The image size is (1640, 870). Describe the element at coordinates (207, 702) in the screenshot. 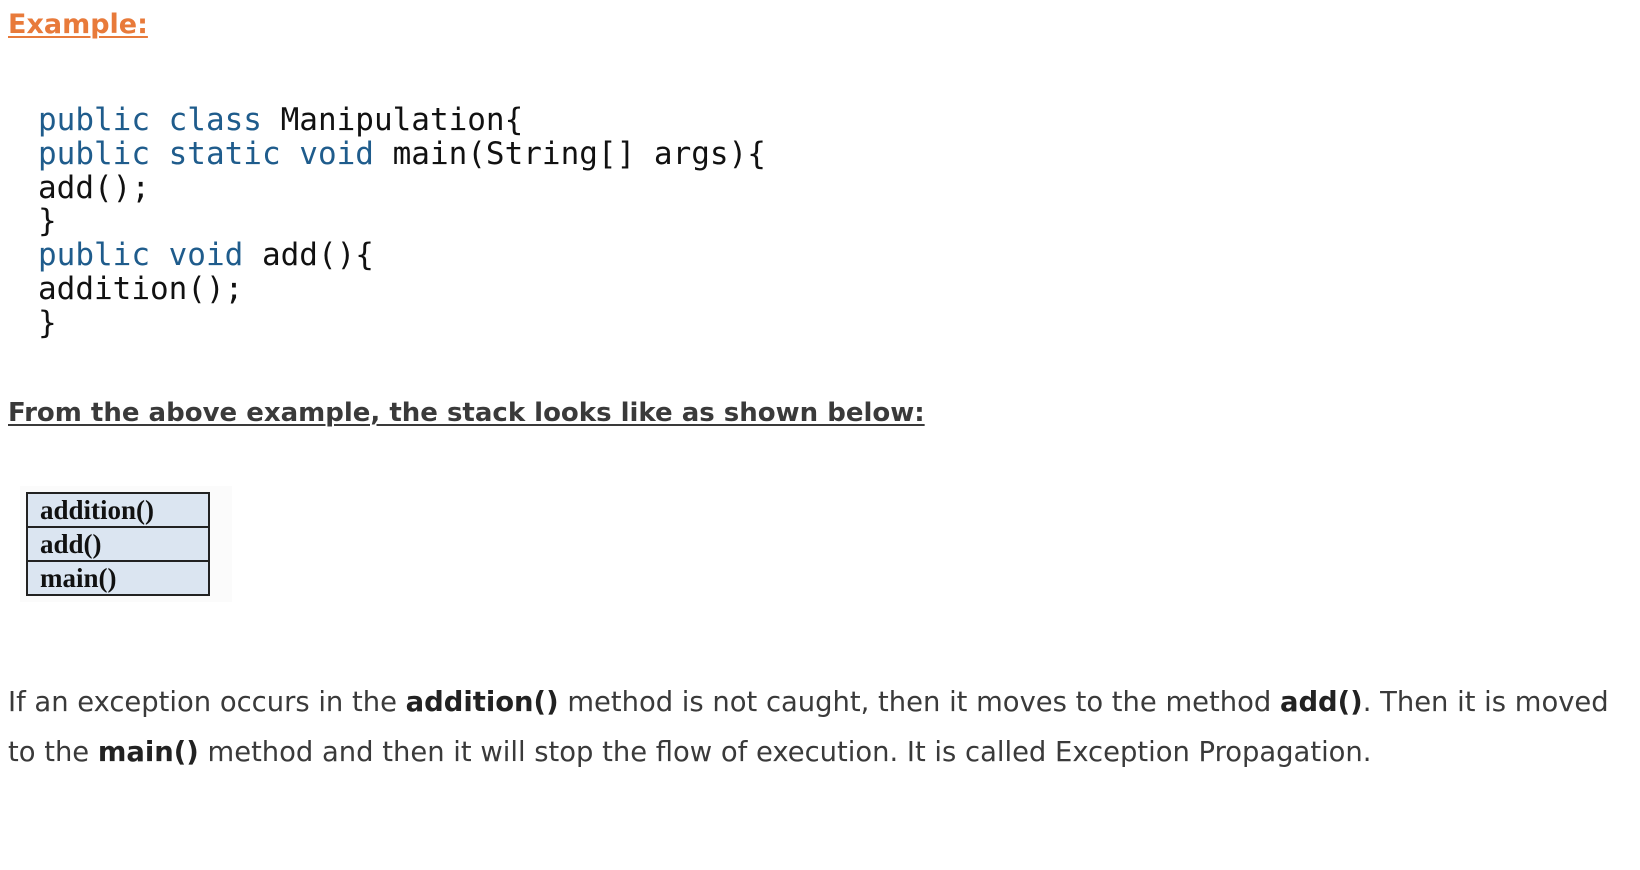

I see `paragraph-text: If an exception occurs in the` at that location.